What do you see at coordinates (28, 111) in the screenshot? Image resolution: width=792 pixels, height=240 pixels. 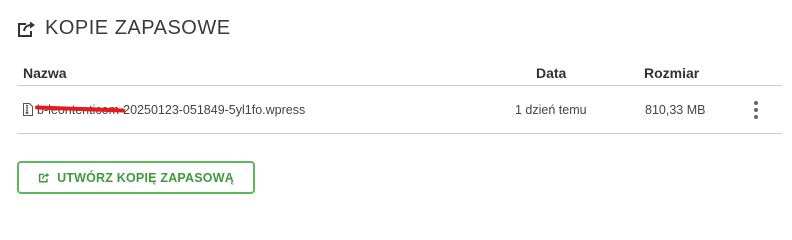 I see `file-archive-icon` at bounding box center [28, 111].